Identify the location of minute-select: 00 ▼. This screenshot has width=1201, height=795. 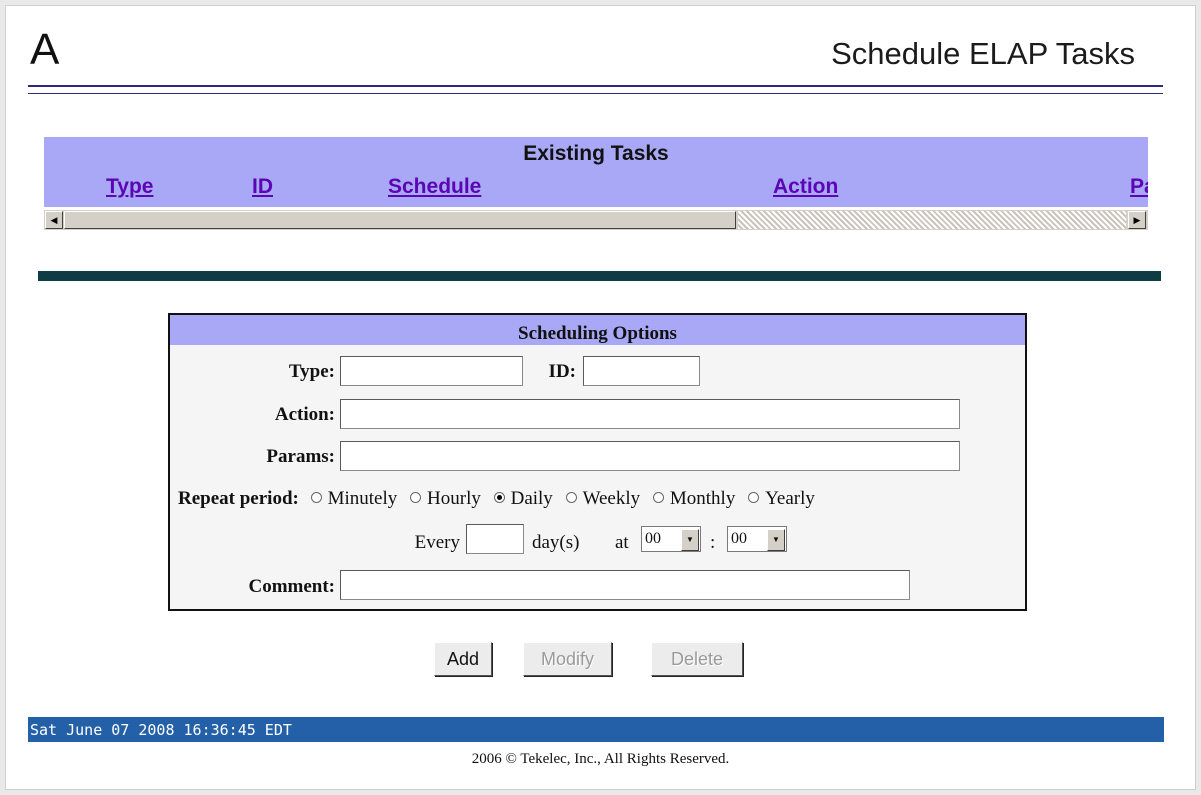
(757, 539).